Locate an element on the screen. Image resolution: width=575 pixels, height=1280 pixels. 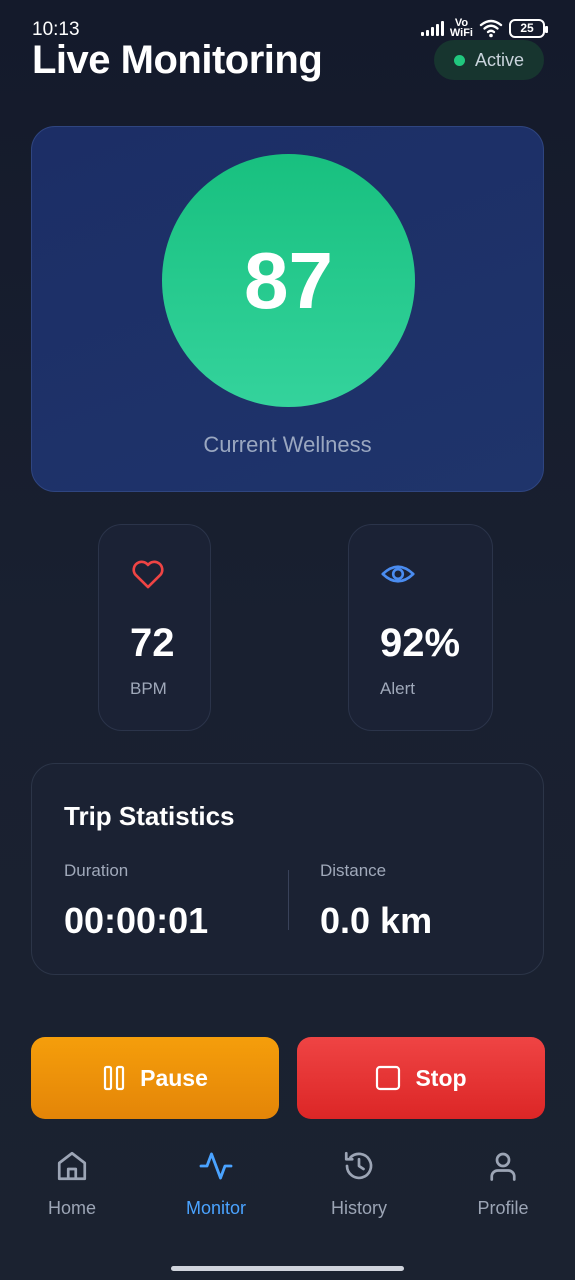
nav-label-history: History is located at coordinates (358, 1208).